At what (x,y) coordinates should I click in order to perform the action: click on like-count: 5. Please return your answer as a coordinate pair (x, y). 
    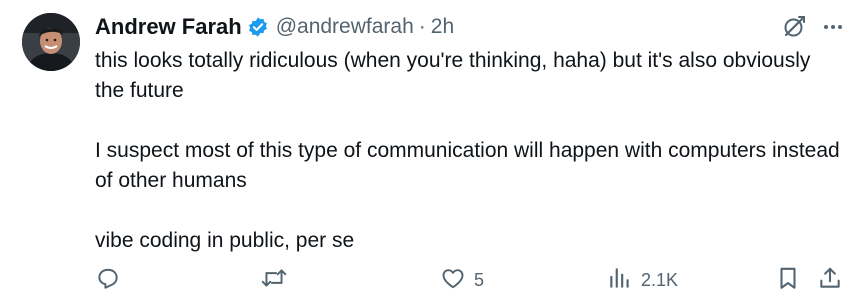
    Looking at the image, I should click on (479, 279).